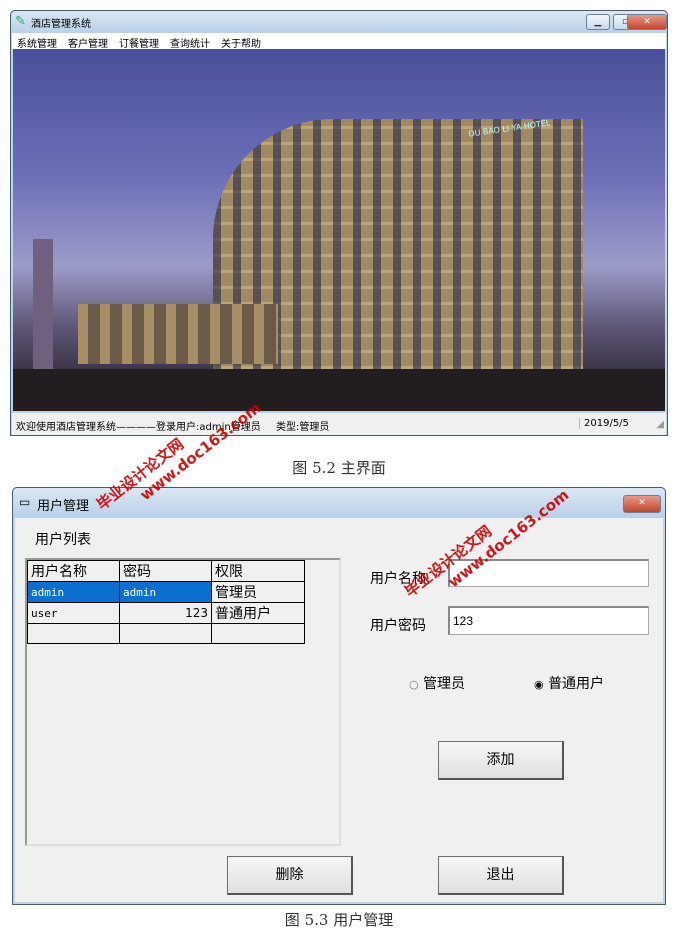 The height and width of the screenshot is (942, 678). Describe the element at coordinates (63, 506) in the screenshot. I see `window-title: 用户管理` at that location.